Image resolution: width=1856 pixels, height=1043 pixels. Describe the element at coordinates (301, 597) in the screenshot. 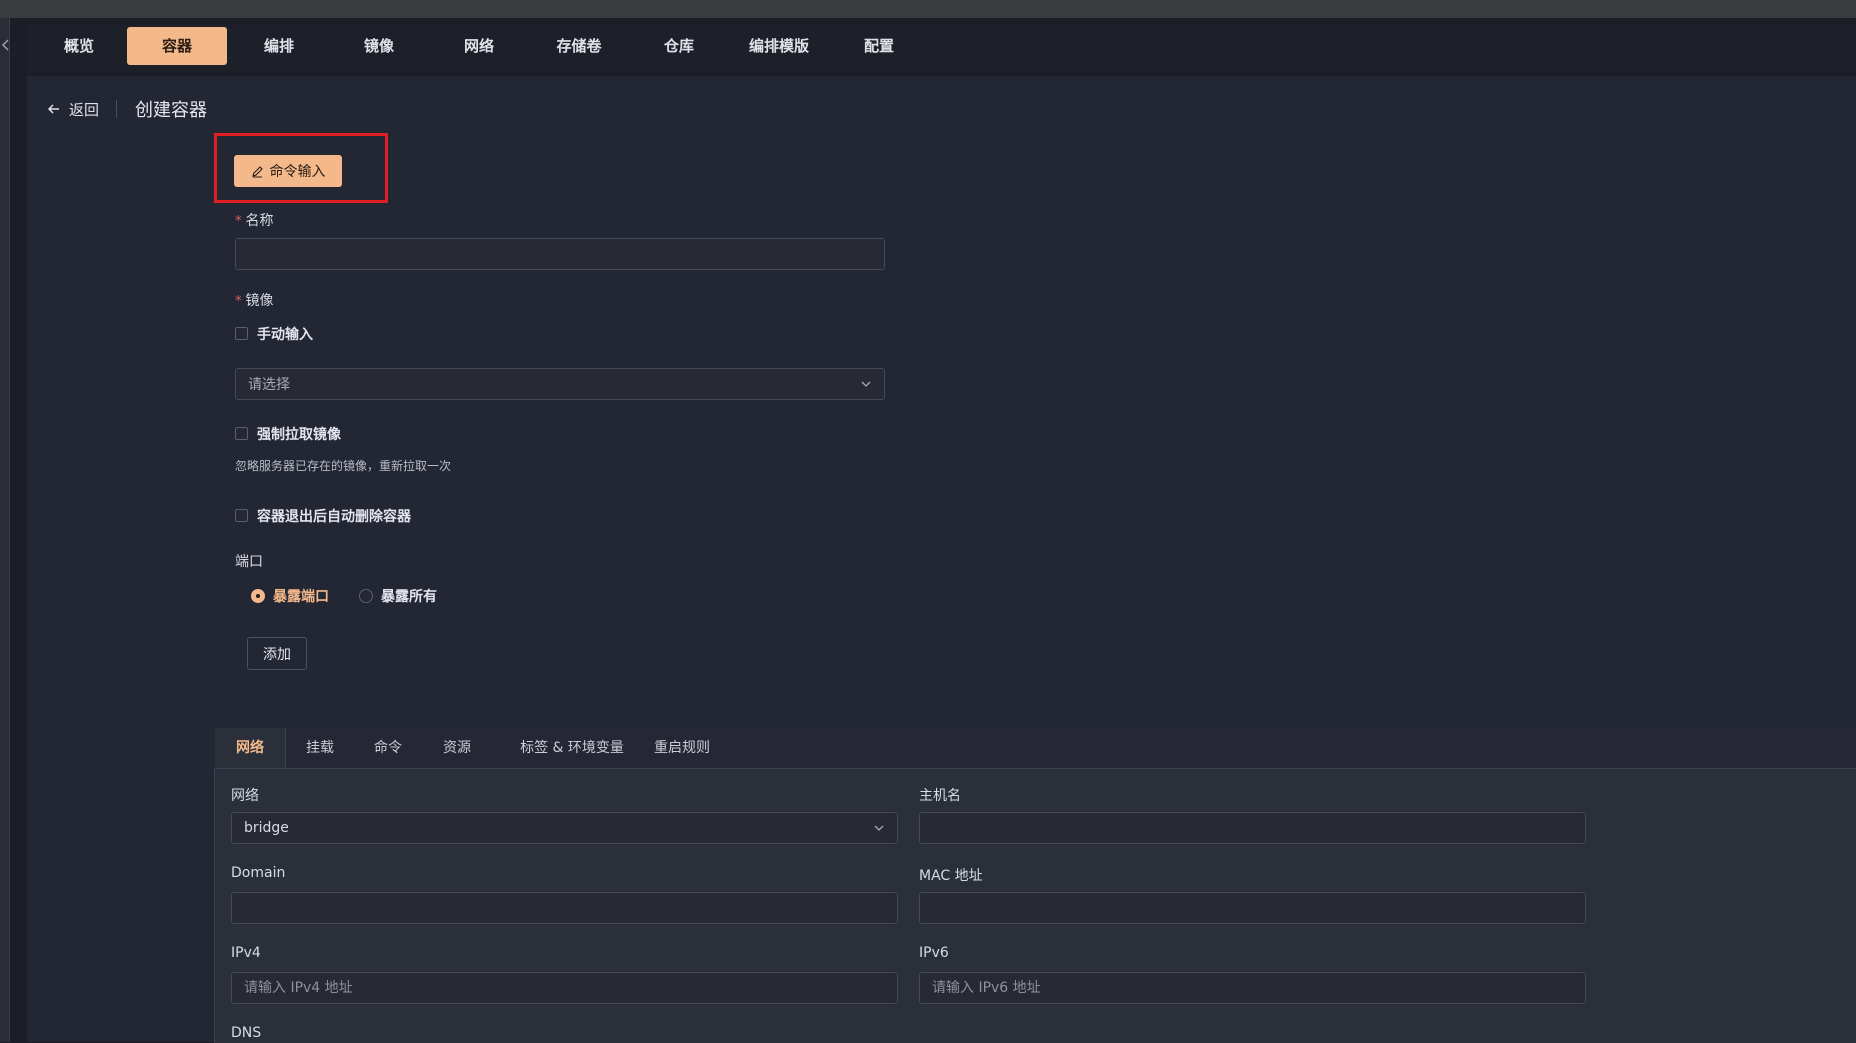

I see `expose-port-label: 暴露端口` at that location.